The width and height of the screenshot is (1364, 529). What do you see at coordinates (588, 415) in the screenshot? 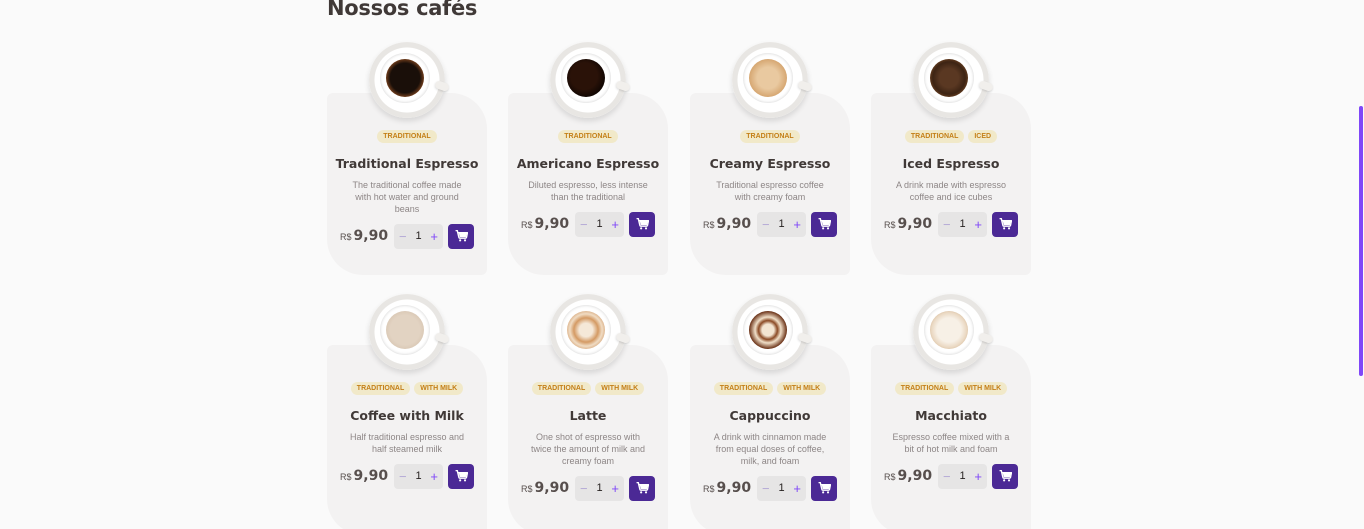
I see `product-name: Latte` at bounding box center [588, 415].